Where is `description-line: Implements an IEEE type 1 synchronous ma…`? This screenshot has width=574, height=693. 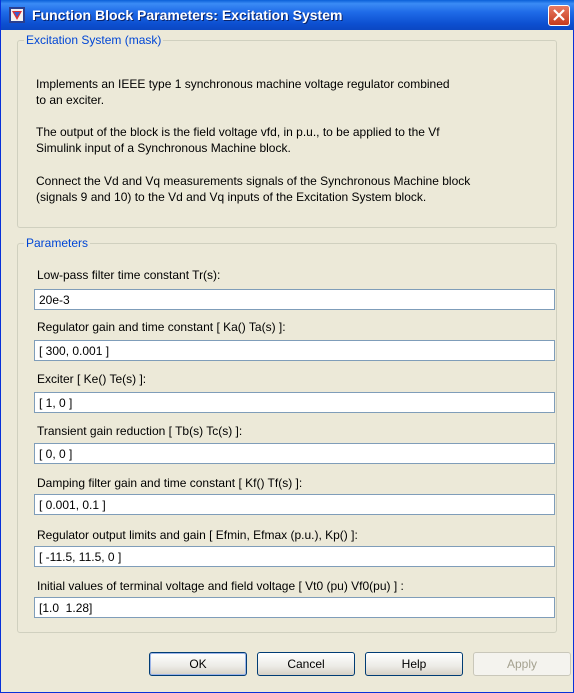 description-line: Implements an IEEE type 1 synchronous ma… is located at coordinates (243, 84).